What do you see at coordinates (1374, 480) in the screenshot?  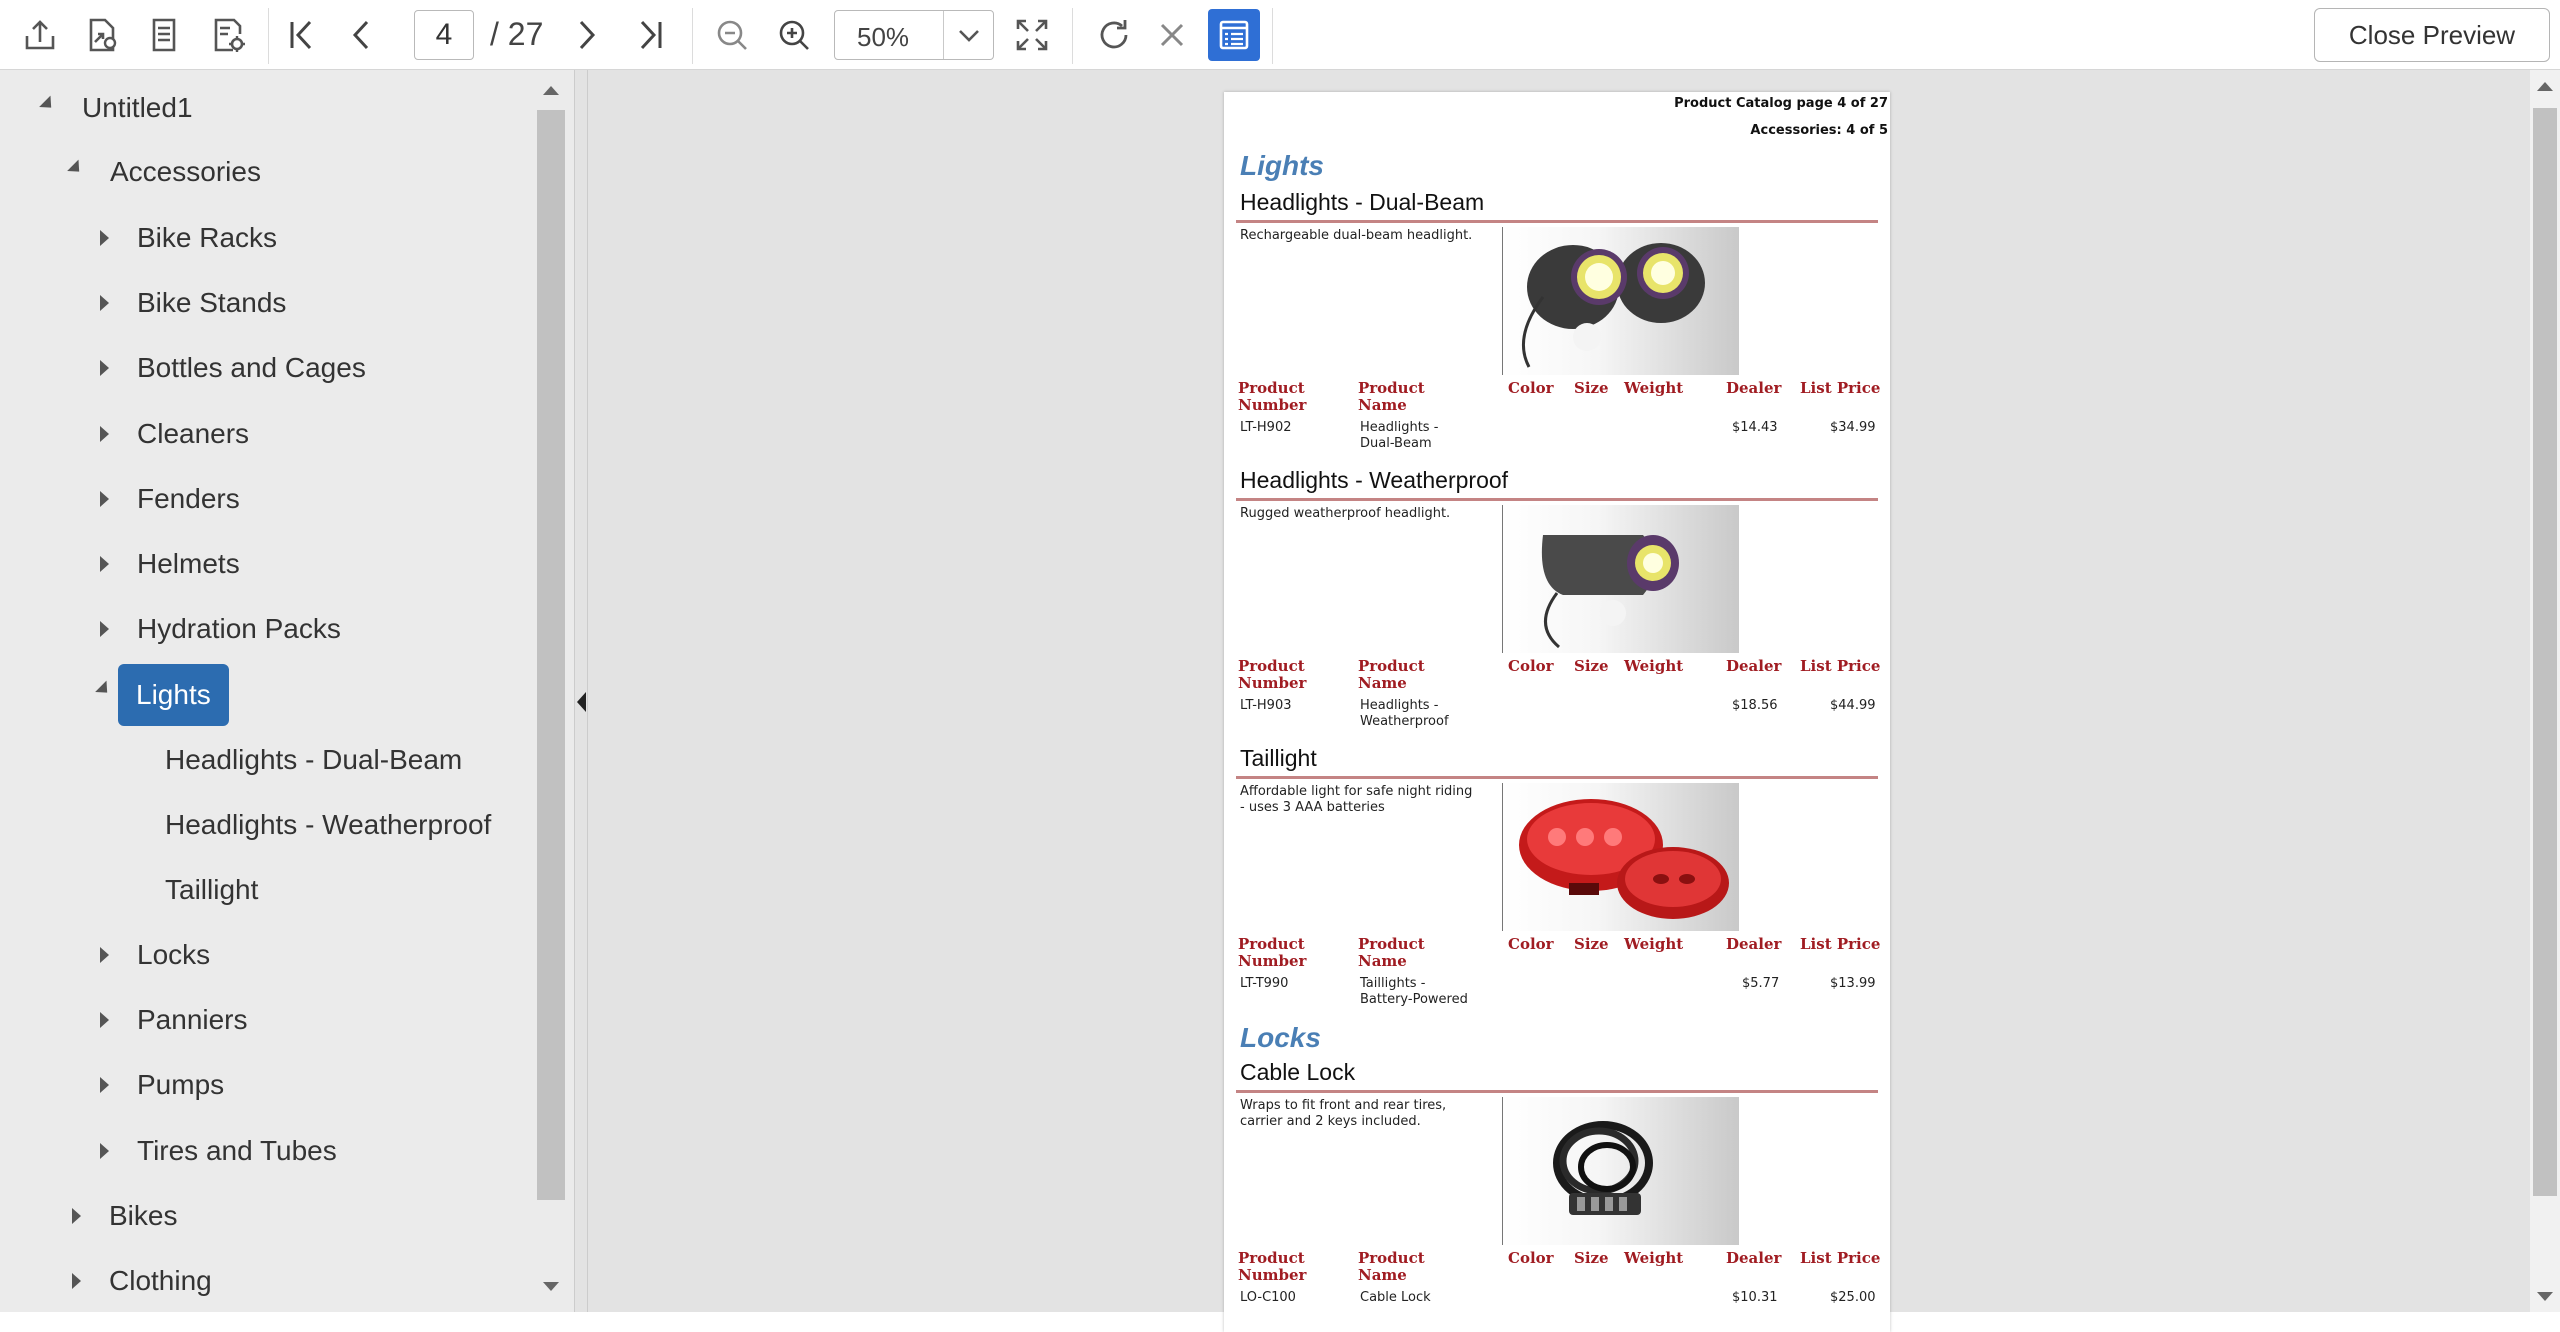 I see `product-title: Headlights - Weatherproof` at bounding box center [1374, 480].